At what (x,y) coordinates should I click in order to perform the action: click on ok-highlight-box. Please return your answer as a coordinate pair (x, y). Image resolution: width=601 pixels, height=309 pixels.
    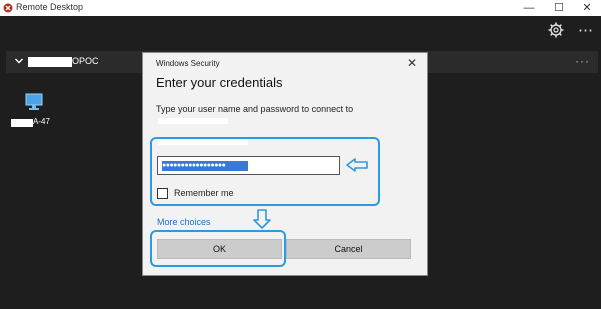
    Looking at the image, I should click on (218, 248).